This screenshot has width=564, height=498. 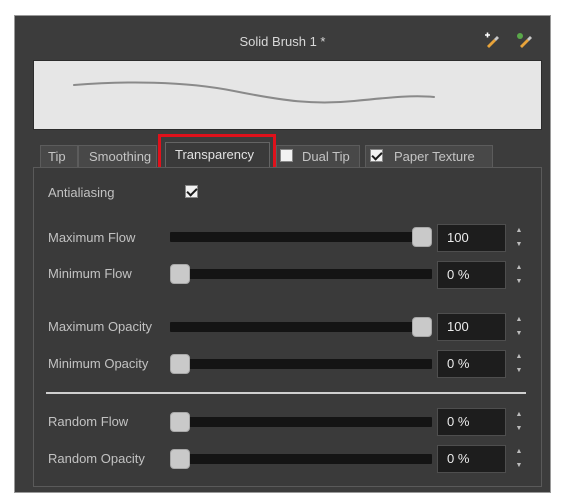 What do you see at coordinates (286, 155) in the screenshot?
I see `dual-tip-checkbox` at bounding box center [286, 155].